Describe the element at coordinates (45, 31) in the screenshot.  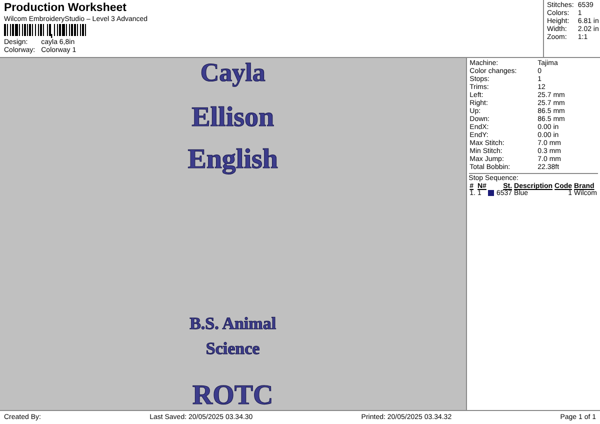
I see `barcode-icon` at that location.